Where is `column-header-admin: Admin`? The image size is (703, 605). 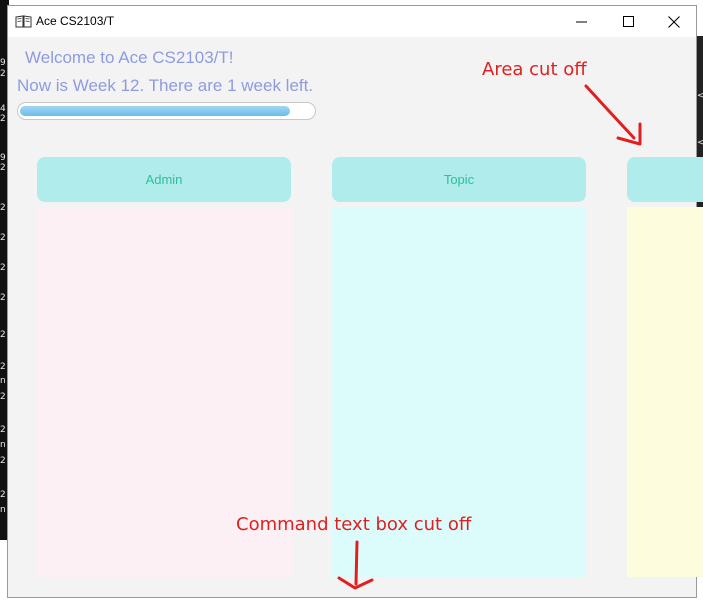
column-header-admin: Admin is located at coordinates (164, 179).